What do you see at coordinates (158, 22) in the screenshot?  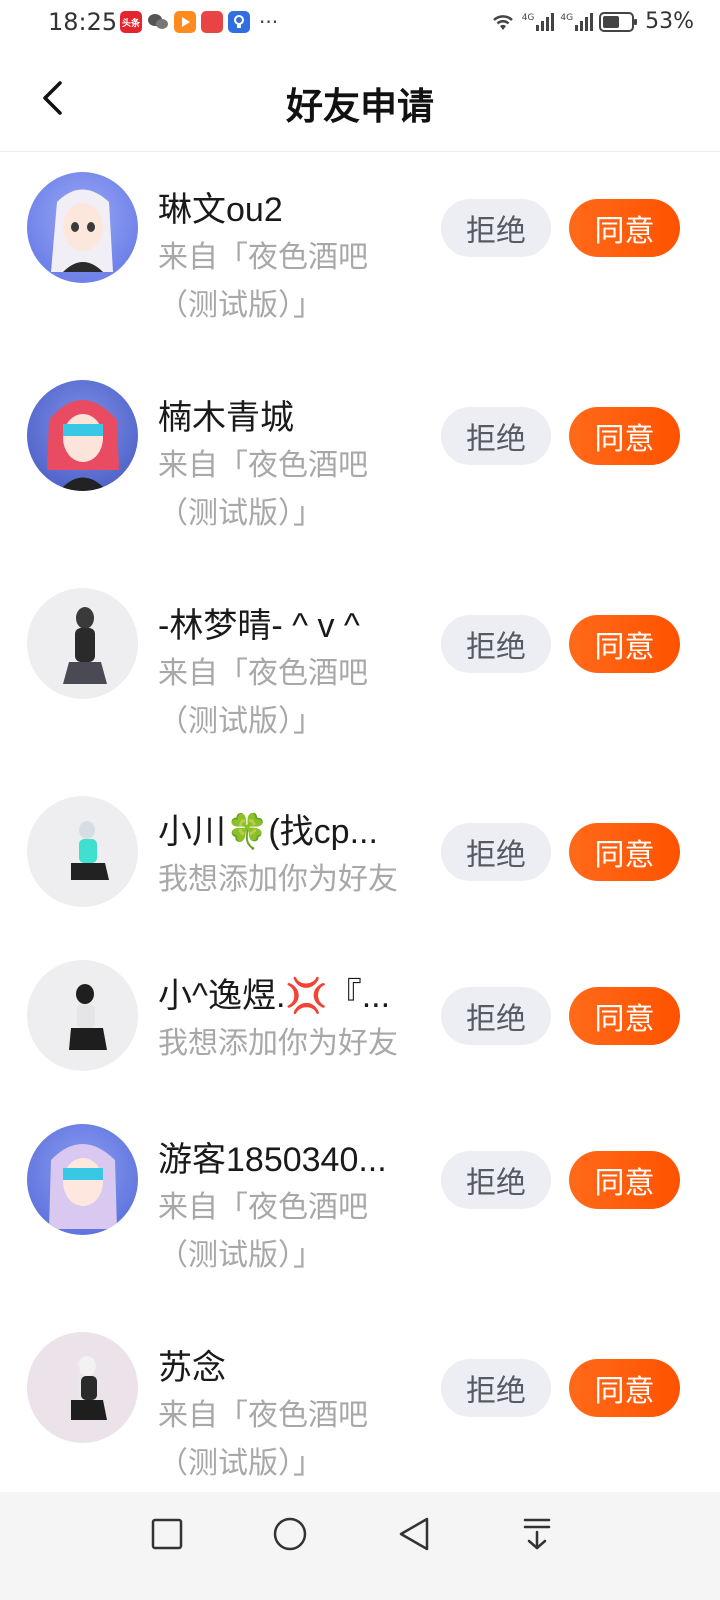 I see `wechat-icon` at bounding box center [158, 22].